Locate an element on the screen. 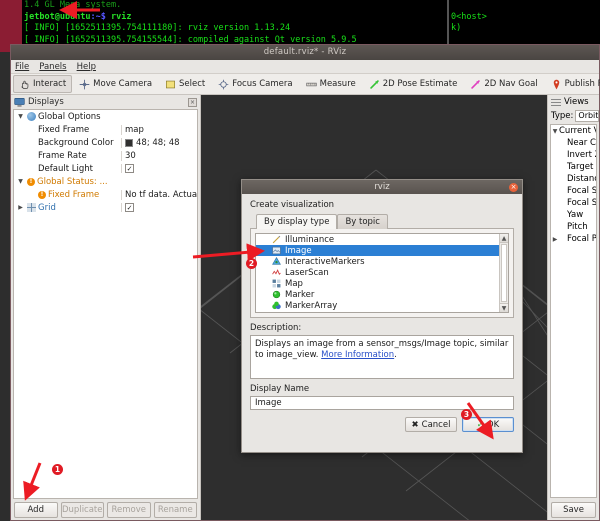 The width and height of the screenshot is (600, 521). views-row-label: Pitch is located at coordinates (577, 227).